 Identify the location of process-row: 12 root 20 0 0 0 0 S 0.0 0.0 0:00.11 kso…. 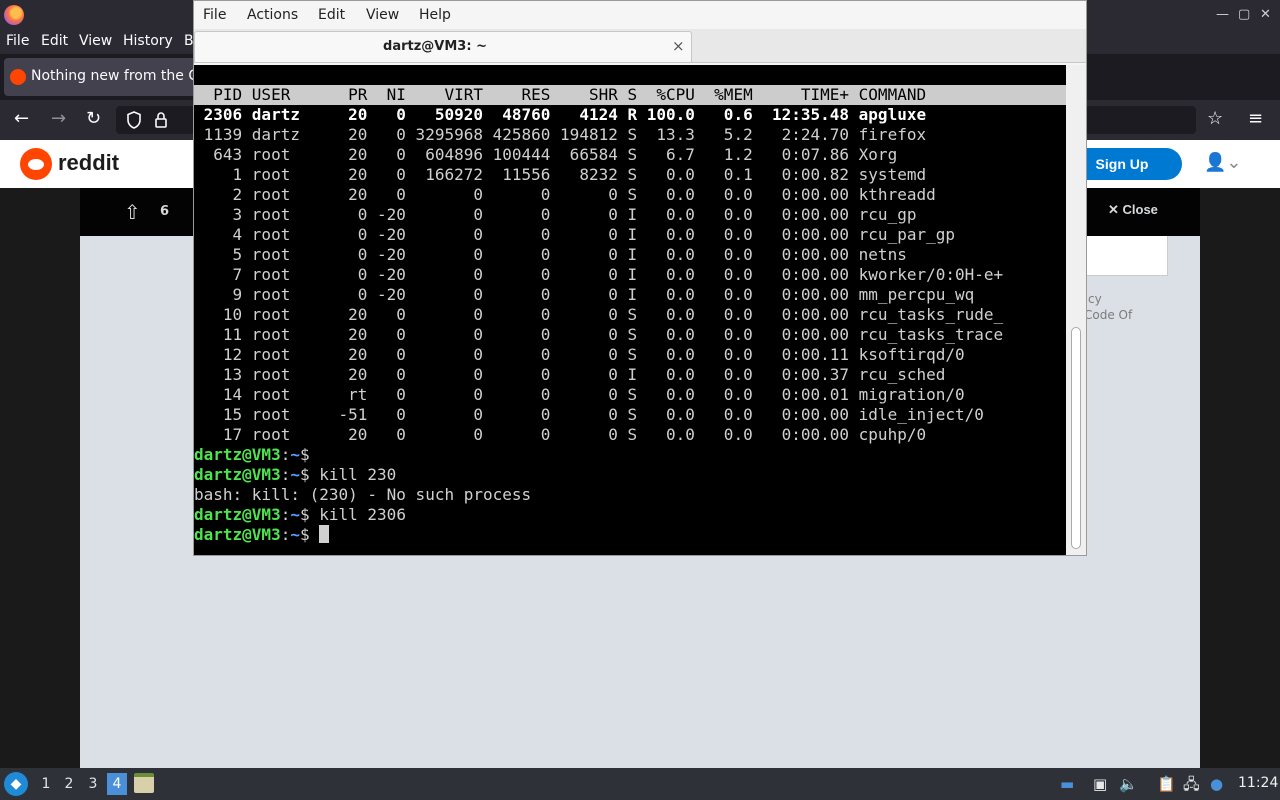
(579, 354).